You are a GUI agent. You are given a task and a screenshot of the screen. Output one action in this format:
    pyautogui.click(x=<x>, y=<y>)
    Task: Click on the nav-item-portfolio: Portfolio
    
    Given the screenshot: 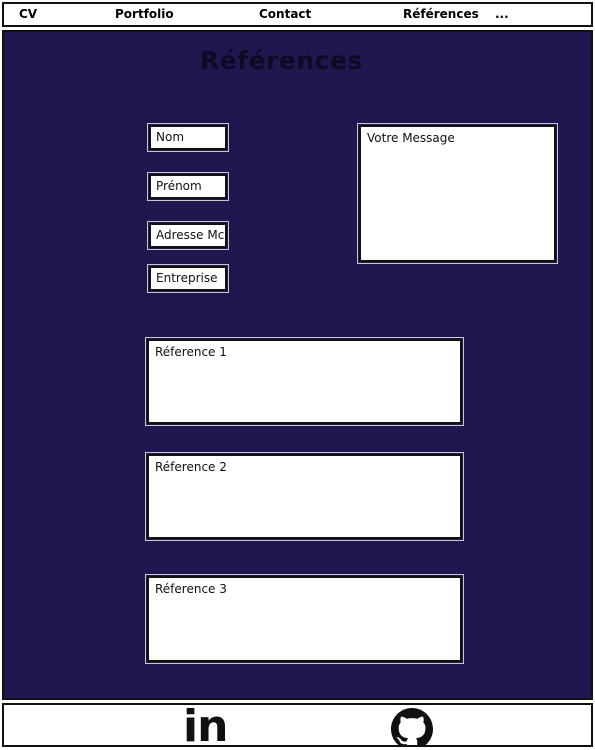 What is the action you would take?
    pyautogui.click(x=144, y=14)
    